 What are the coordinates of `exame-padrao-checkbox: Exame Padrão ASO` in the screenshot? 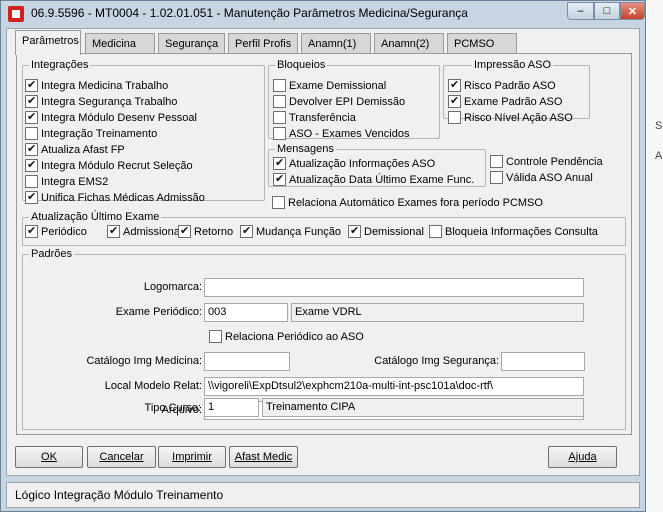 It's located at (505, 101).